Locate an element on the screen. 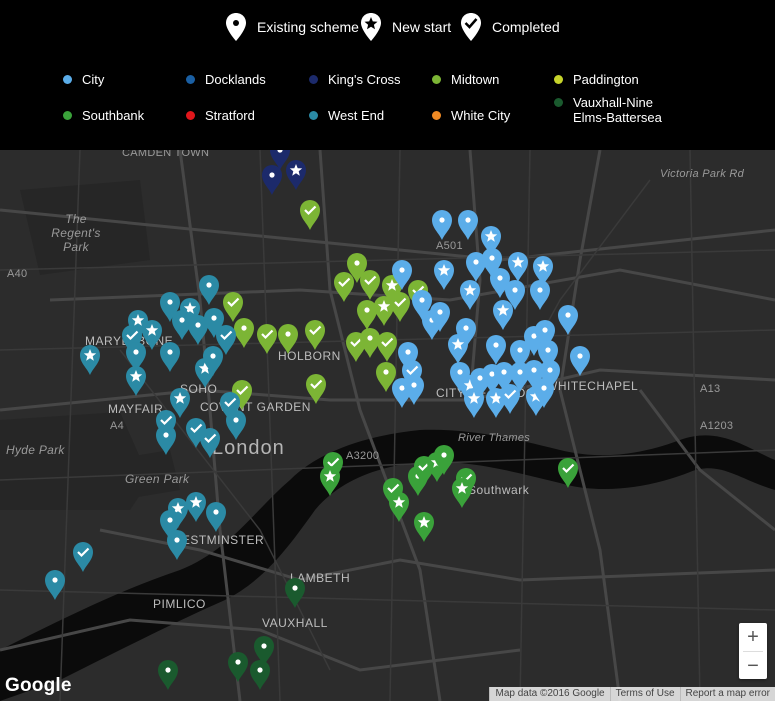 The image size is (775, 701). legend-new-label: New start is located at coordinates (422, 27).